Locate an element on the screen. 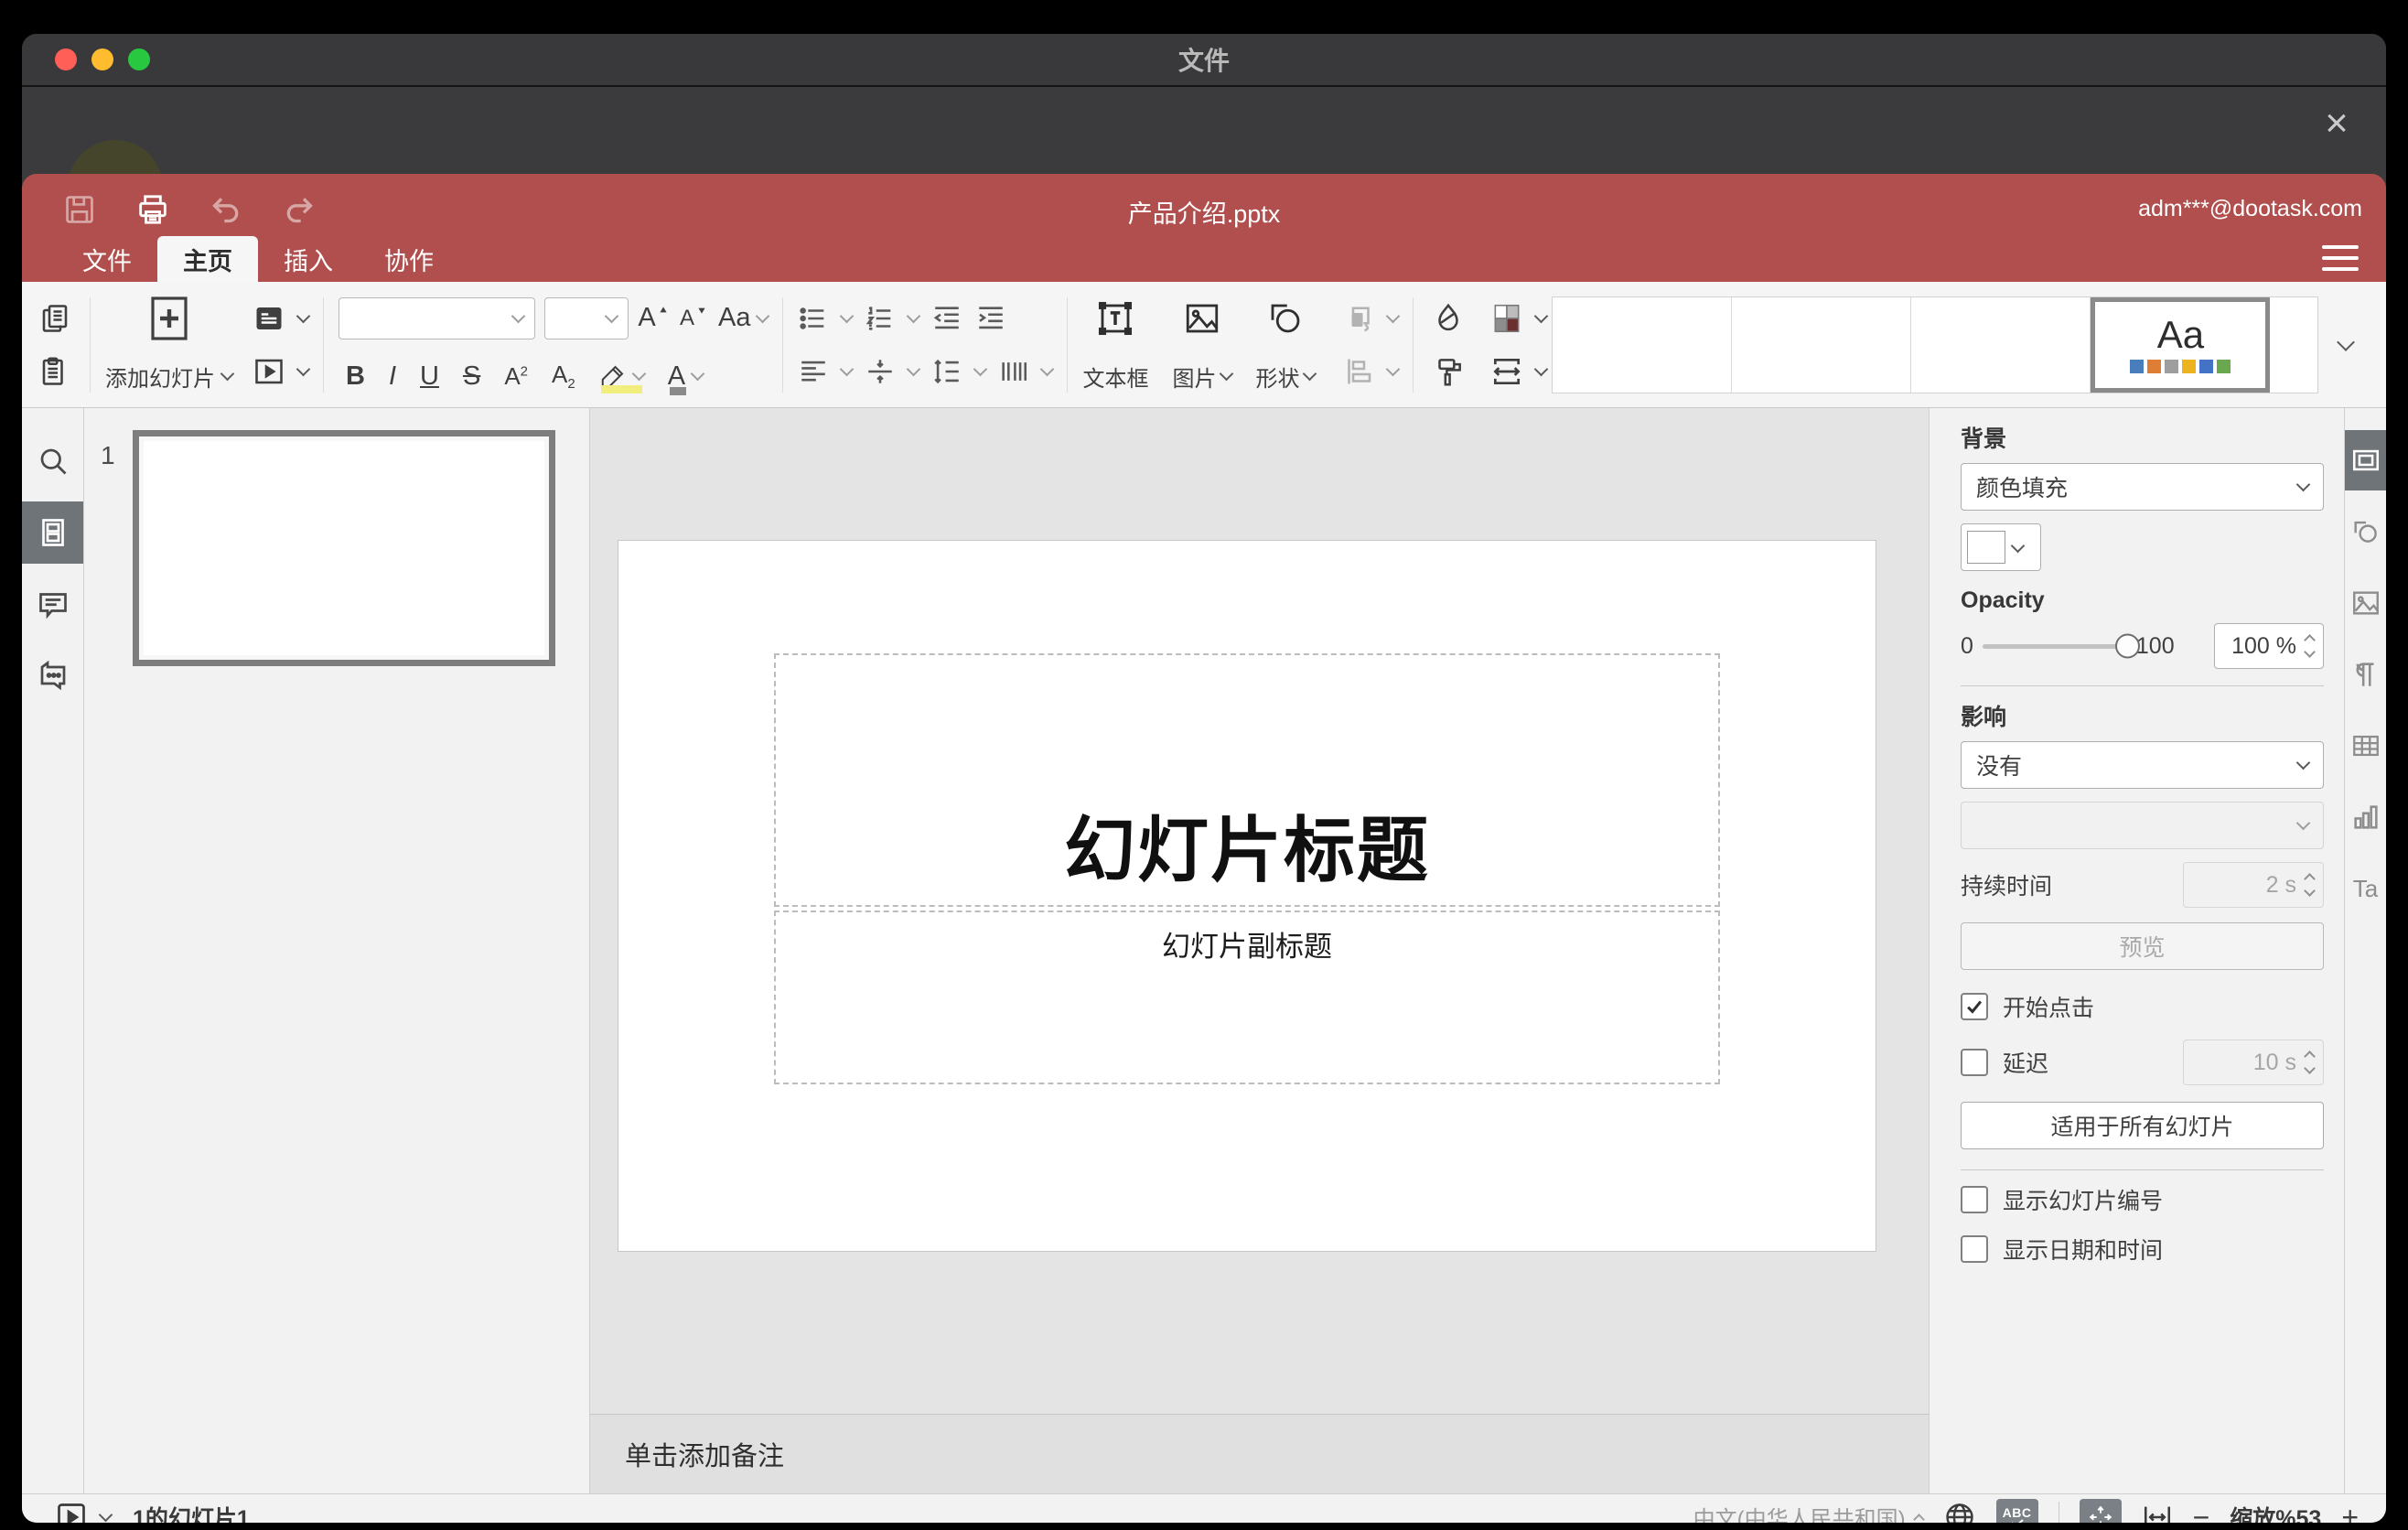 The height and width of the screenshot is (1530, 2408). fit-to-width-icon is located at coordinates (2157, 1512).